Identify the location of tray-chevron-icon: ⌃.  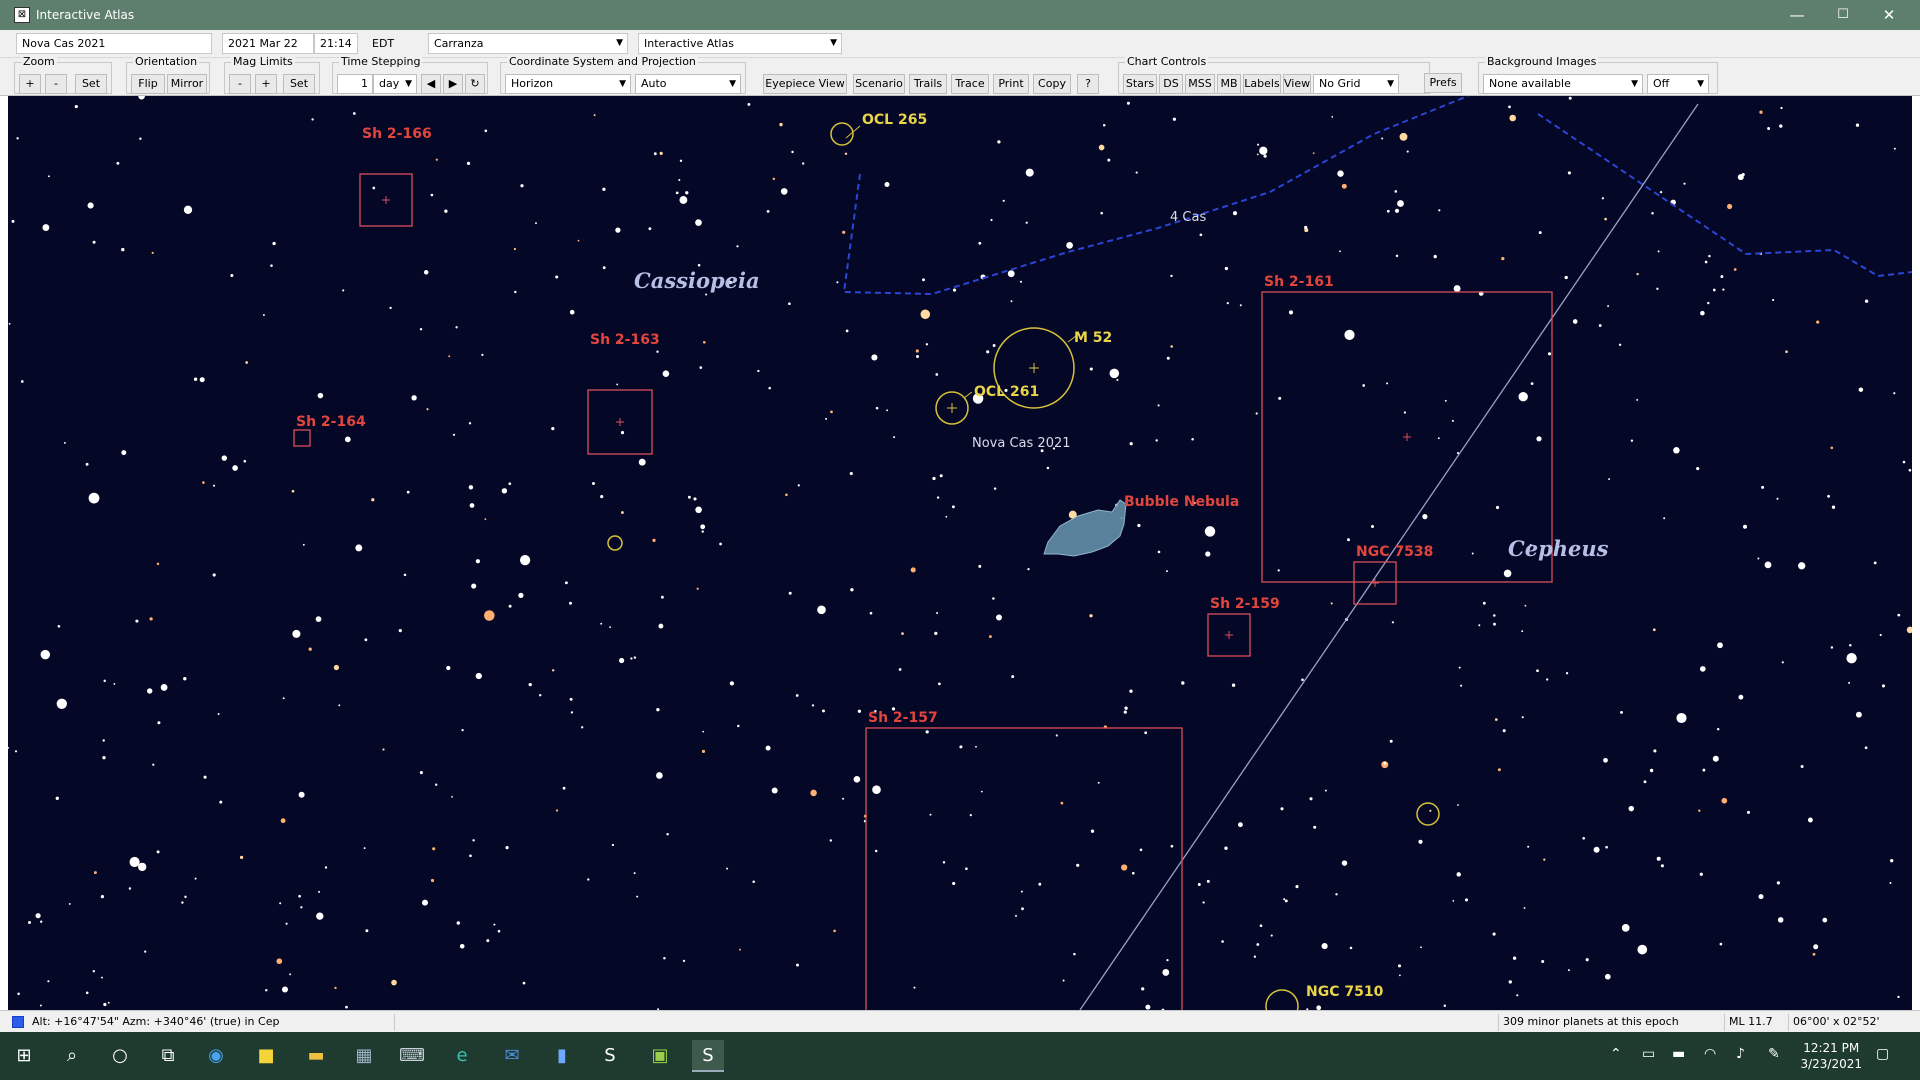
(1616, 1054).